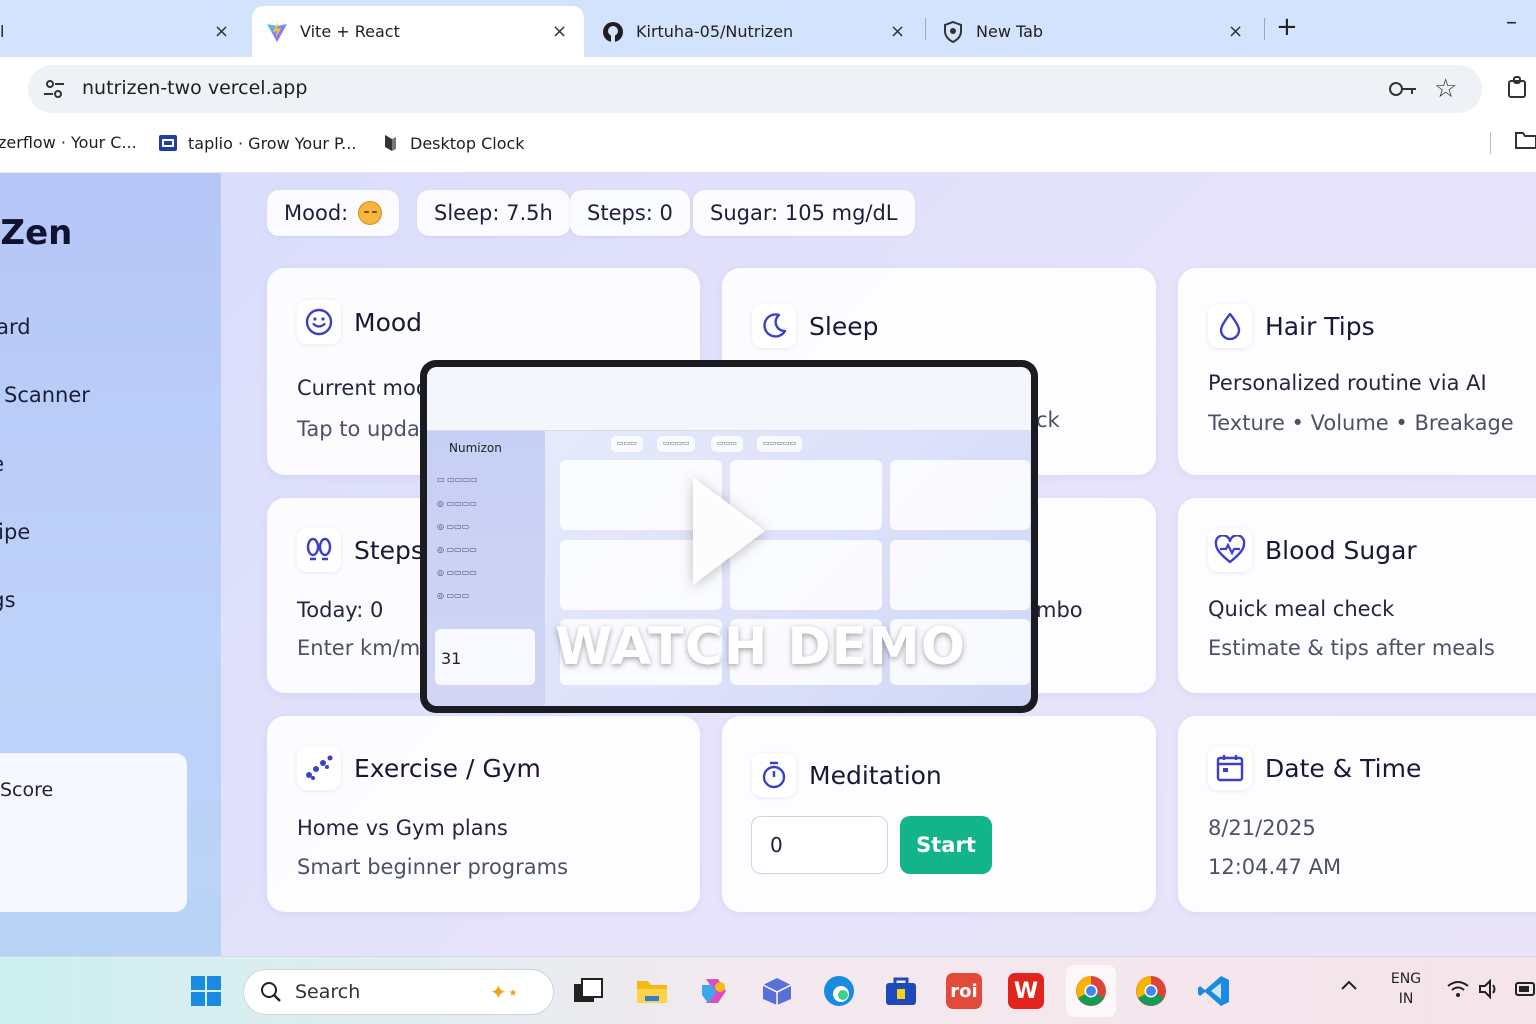 The height and width of the screenshot is (1024, 1536). I want to click on moon-icon, so click(774, 326).